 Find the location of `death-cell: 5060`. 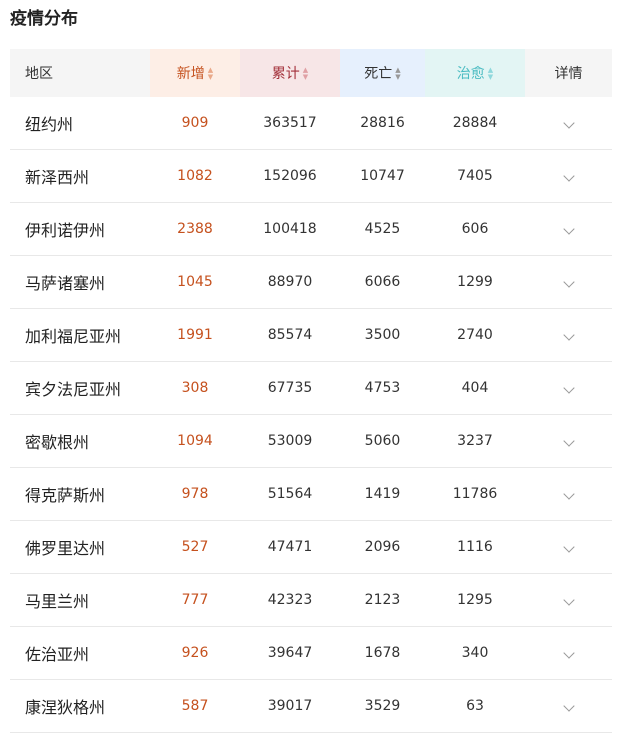

death-cell: 5060 is located at coordinates (382, 441).